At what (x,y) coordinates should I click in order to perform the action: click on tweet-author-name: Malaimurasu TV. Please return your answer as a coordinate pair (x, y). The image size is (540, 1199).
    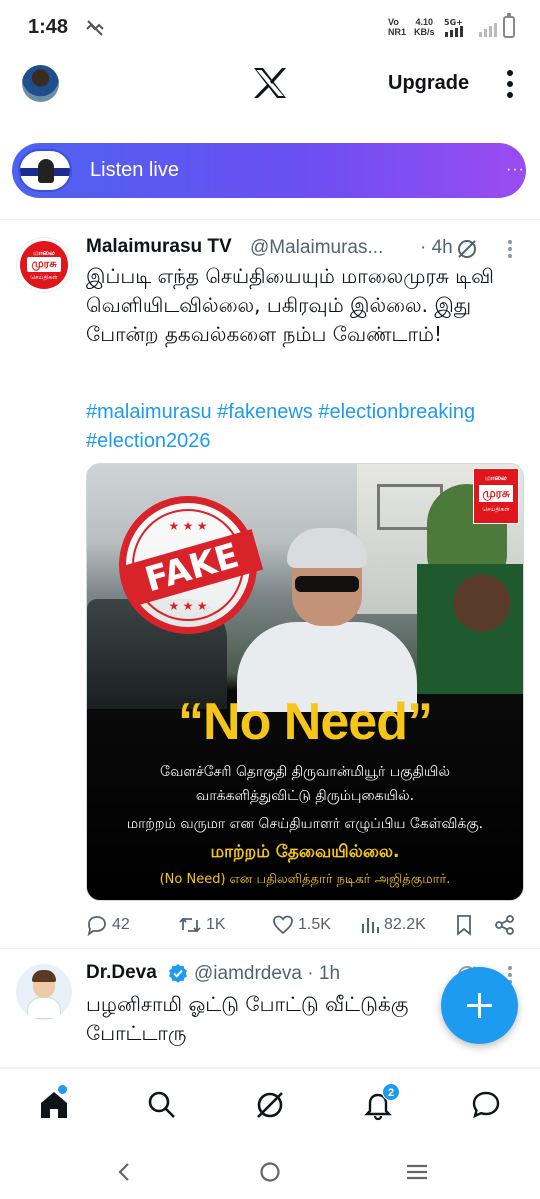
    Looking at the image, I should click on (159, 247).